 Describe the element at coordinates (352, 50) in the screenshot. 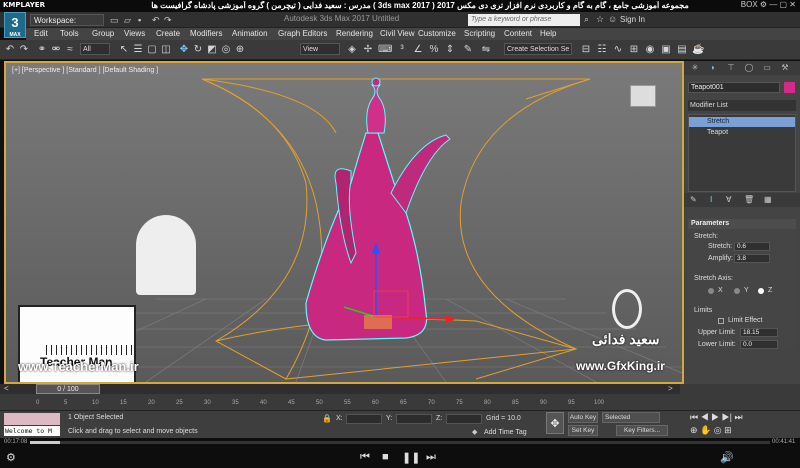

I see `pivot-center-icon: ◈` at that location.